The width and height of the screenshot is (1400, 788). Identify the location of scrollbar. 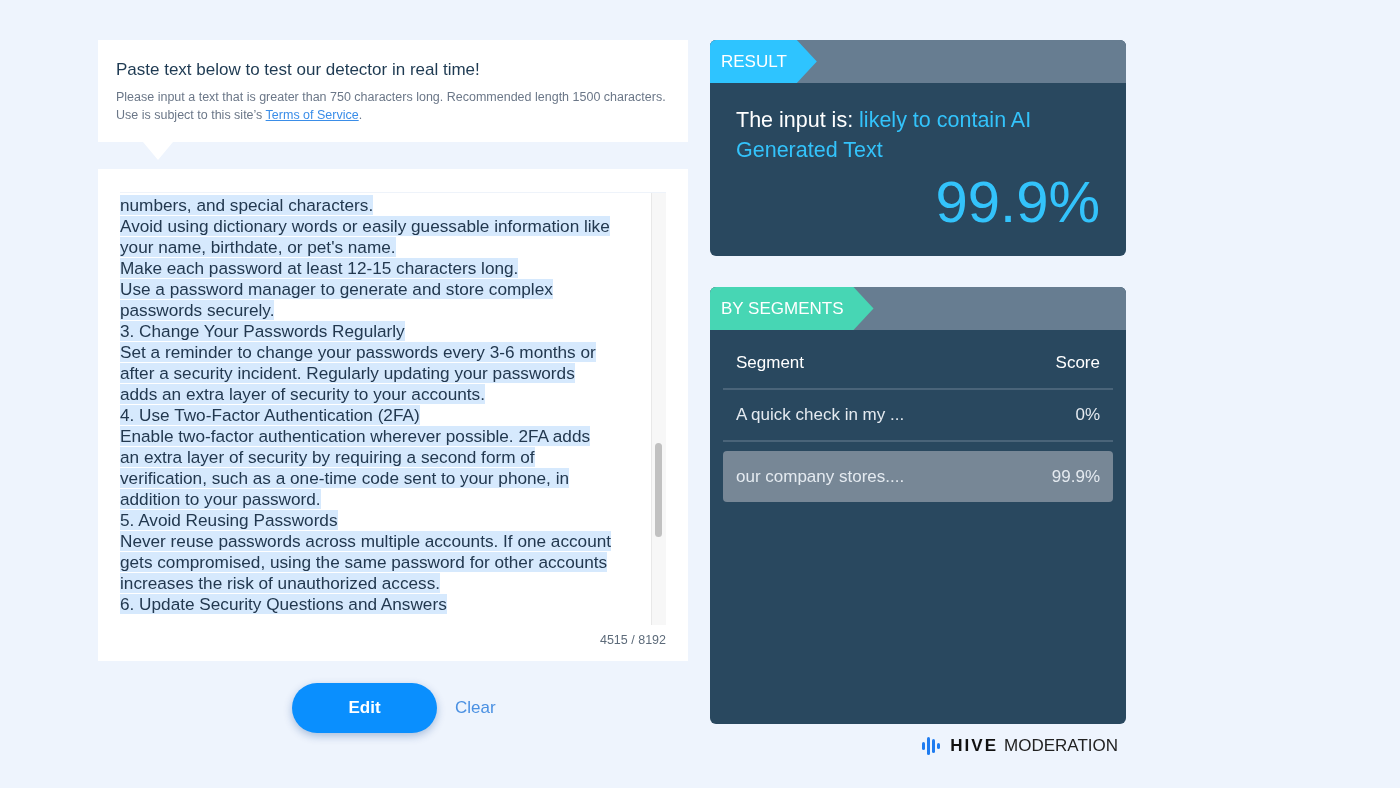
(658, 409).